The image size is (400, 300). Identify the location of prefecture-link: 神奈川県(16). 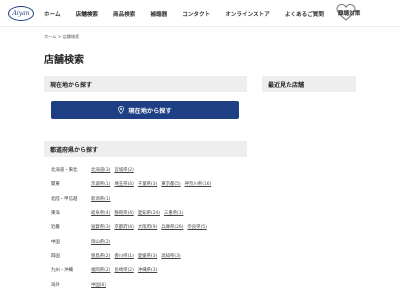
(198, 184).